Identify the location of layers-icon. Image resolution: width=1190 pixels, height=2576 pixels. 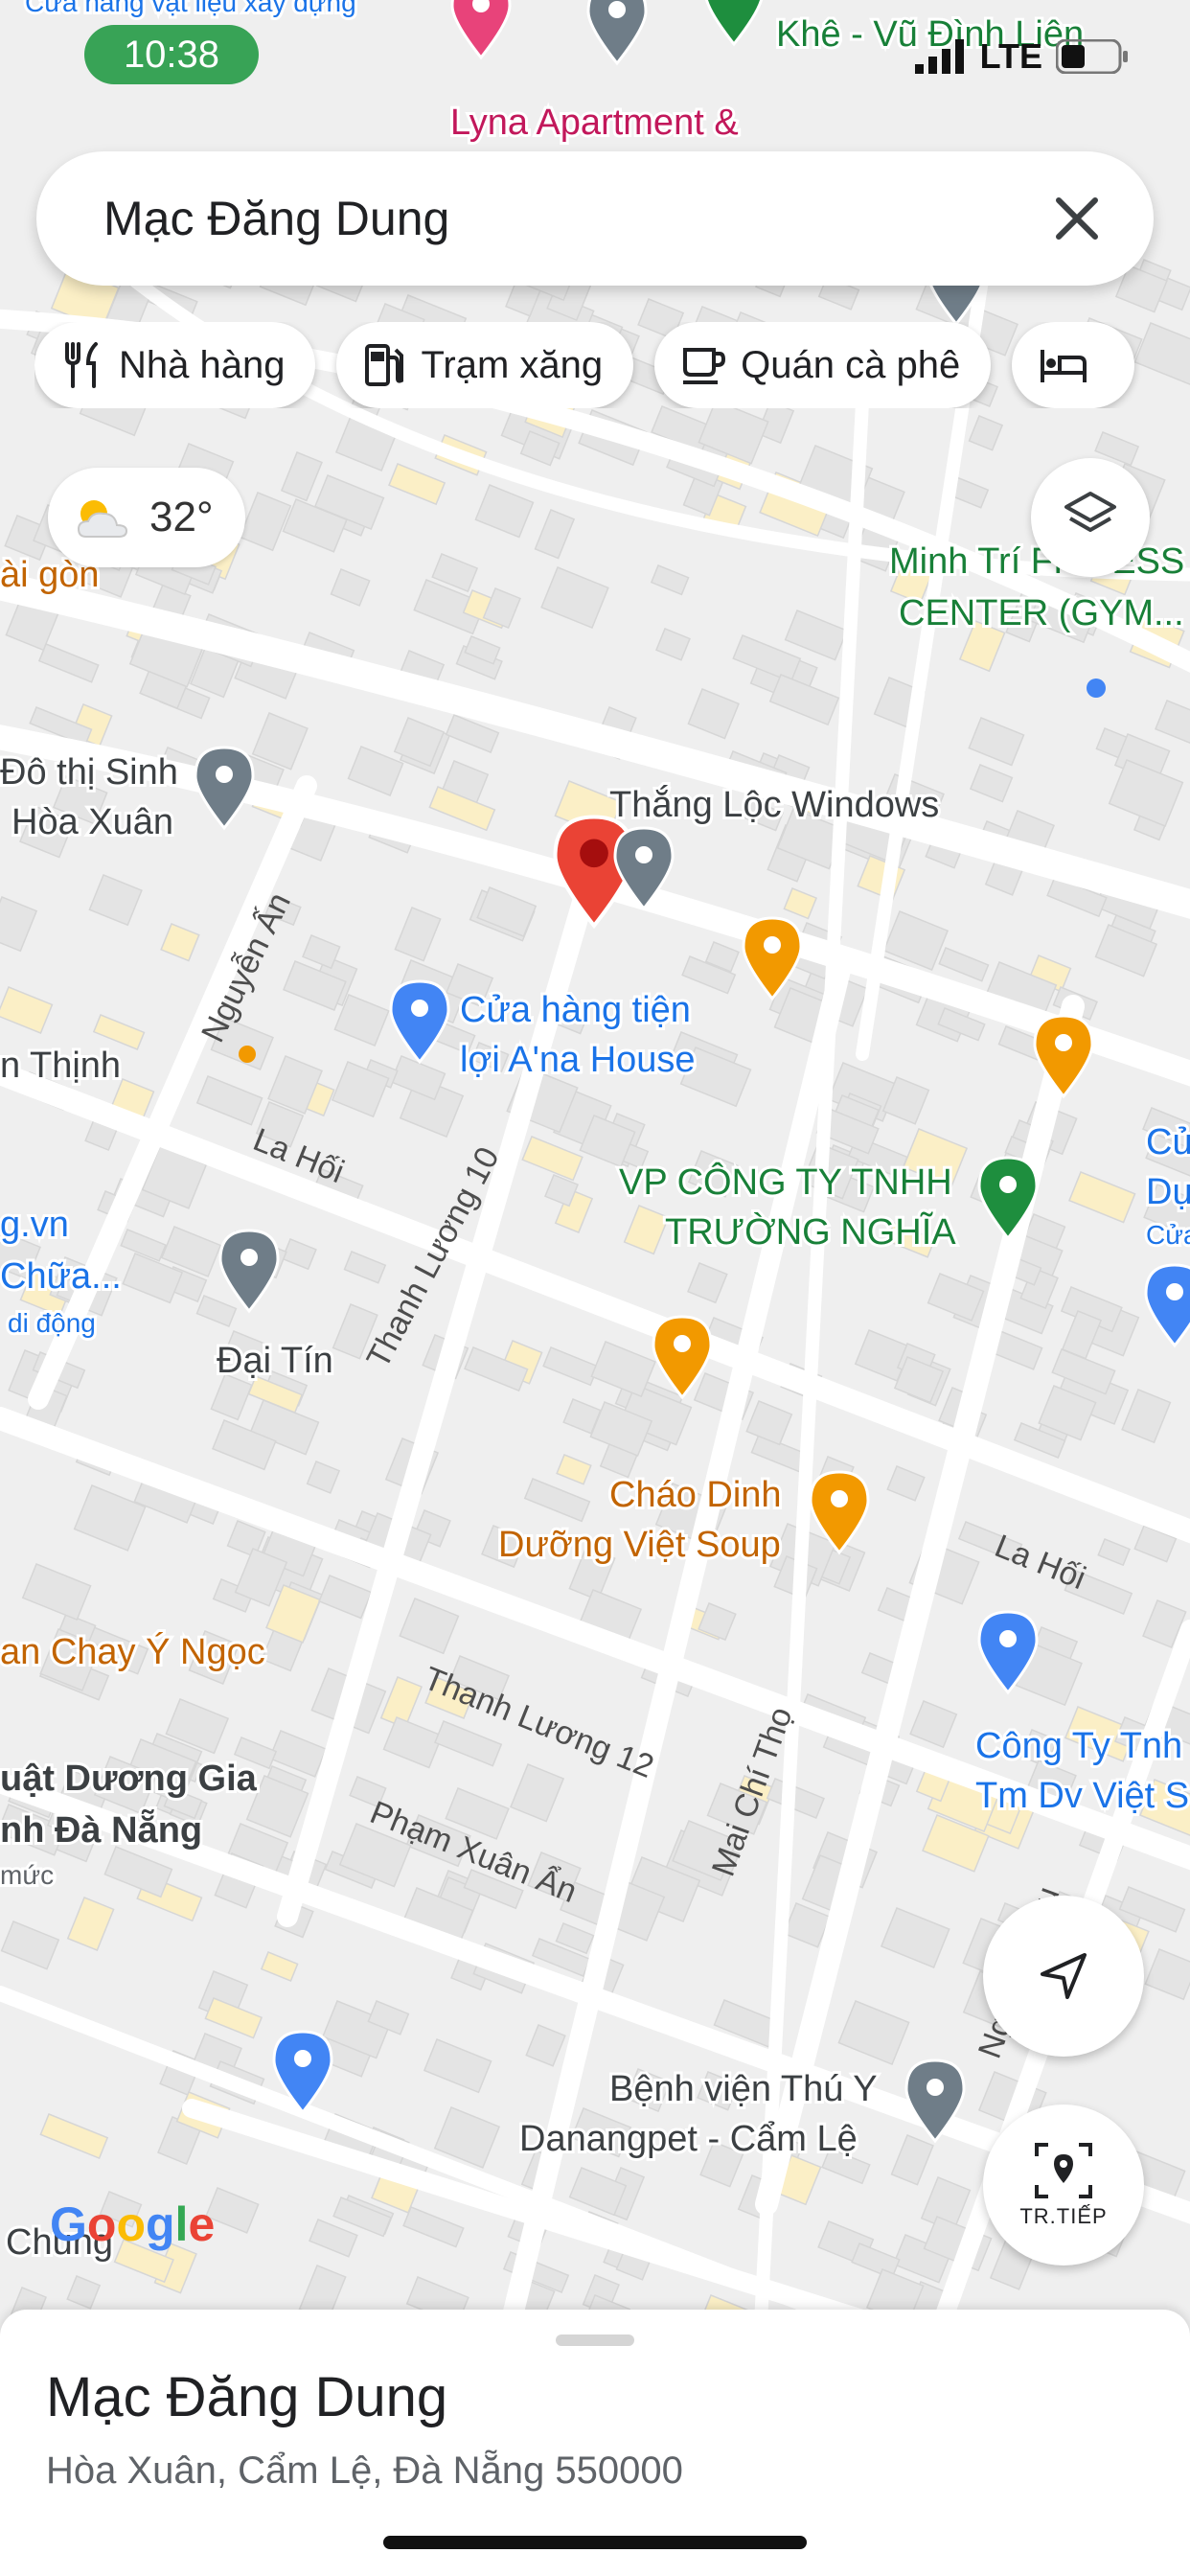
(1090, 512).